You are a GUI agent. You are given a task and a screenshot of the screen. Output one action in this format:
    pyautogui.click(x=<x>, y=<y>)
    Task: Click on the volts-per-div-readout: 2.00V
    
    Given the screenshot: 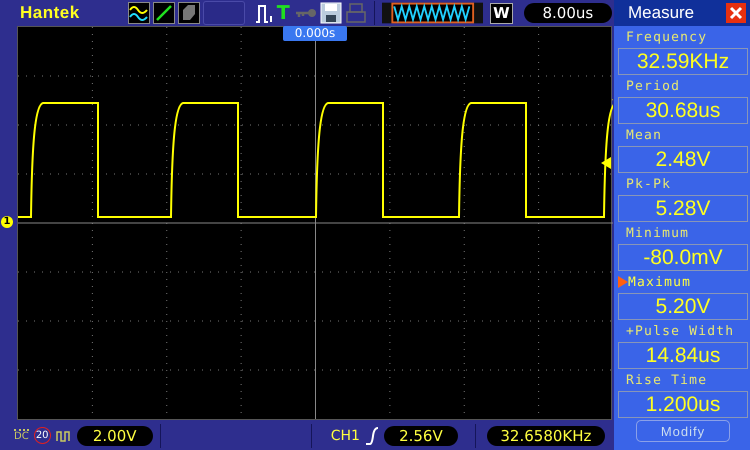 What is the action you would take?
    pyautogui.click(x=114, y=436)
    